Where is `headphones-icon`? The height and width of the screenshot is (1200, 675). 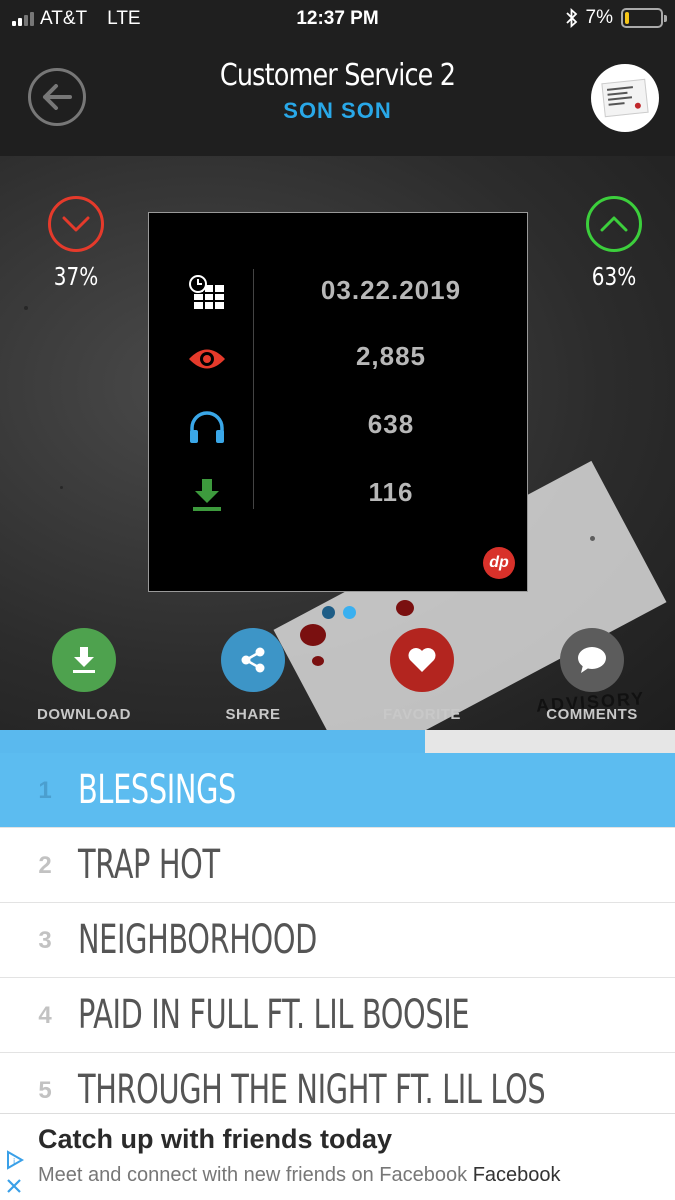
headphones-icon is located at coordinates (207, 427).